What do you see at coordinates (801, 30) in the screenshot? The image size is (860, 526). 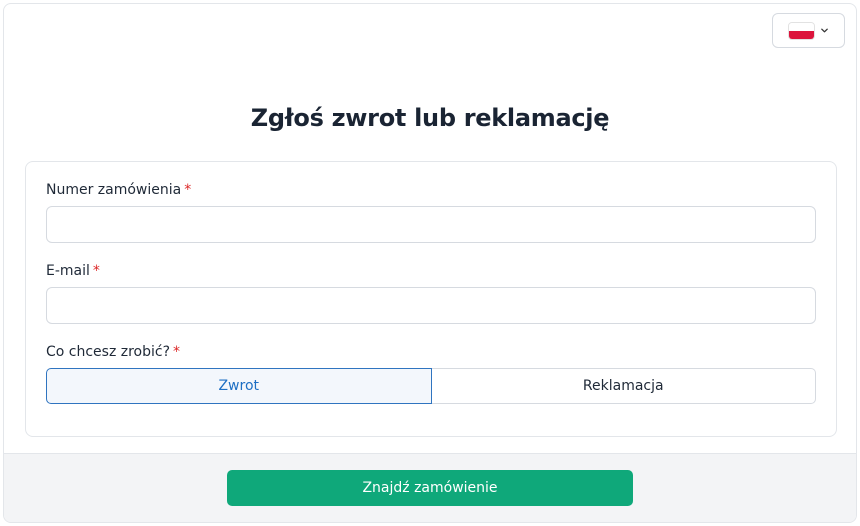 I see `poland-flag-icon` at bounding box center [801, 30].